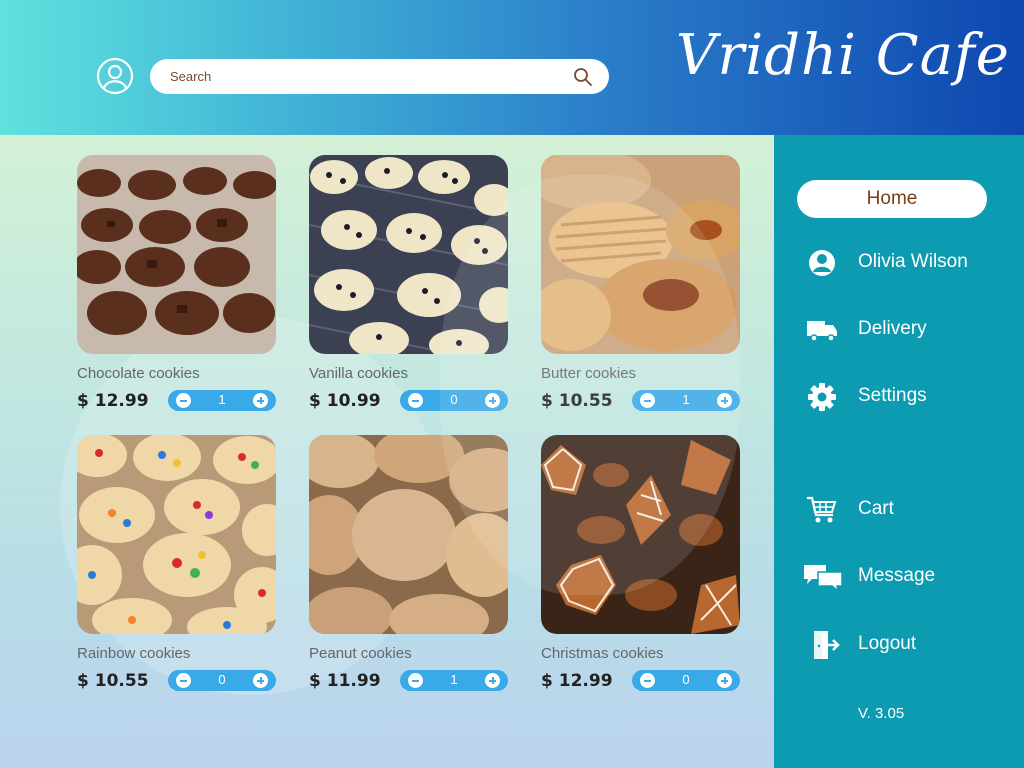 The image size is (1024, 768). I want to click on decrease-button, so click(647, 400).